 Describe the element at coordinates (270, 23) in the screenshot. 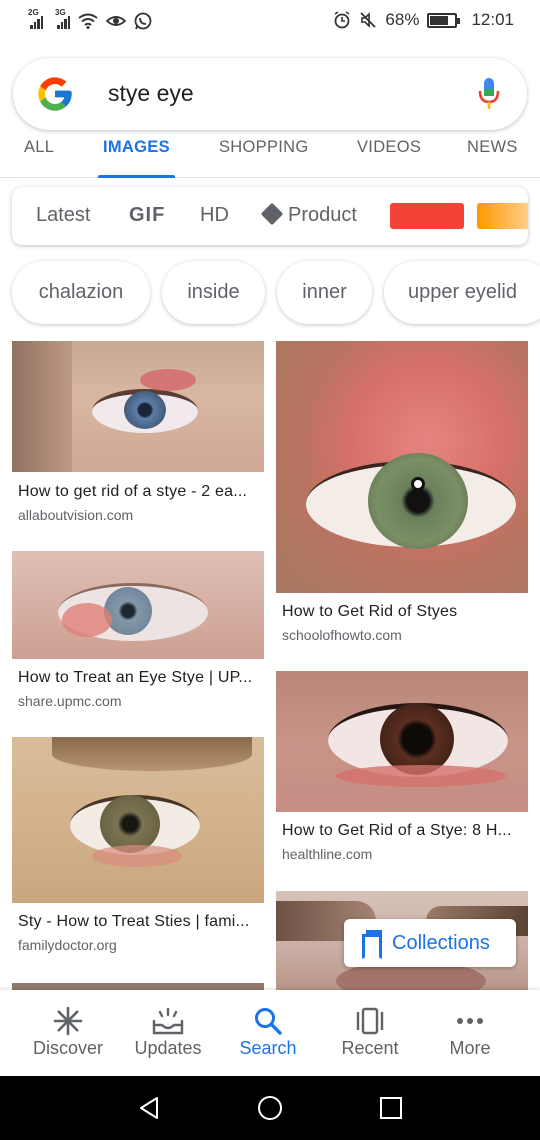

I see `status-bar: 2G 3G 68% 12:01` at that location.